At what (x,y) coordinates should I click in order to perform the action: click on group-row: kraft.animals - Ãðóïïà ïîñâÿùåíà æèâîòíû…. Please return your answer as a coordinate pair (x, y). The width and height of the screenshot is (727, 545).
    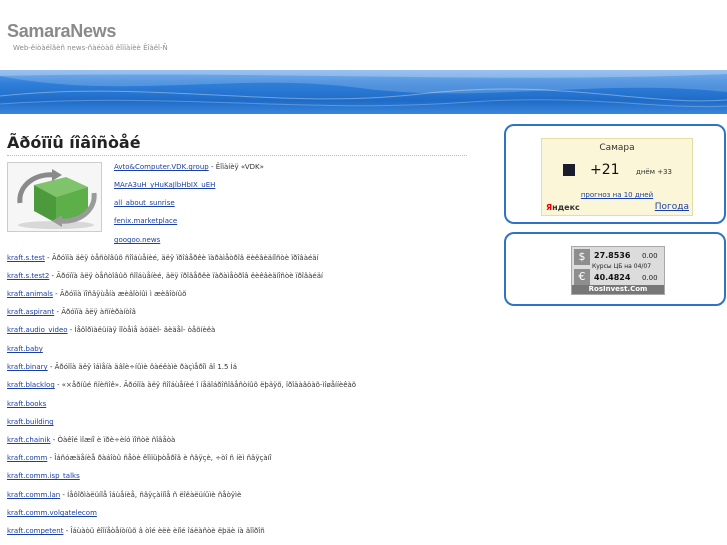
    Looking at the image, I should click on (96, 294).